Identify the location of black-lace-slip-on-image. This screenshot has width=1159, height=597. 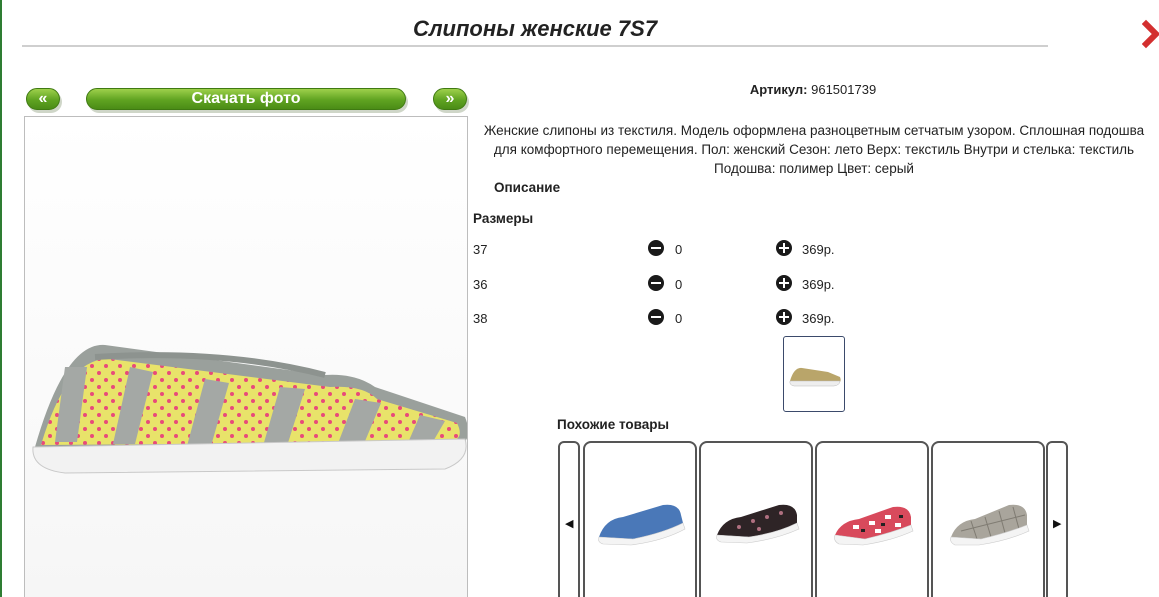
(758, 524).